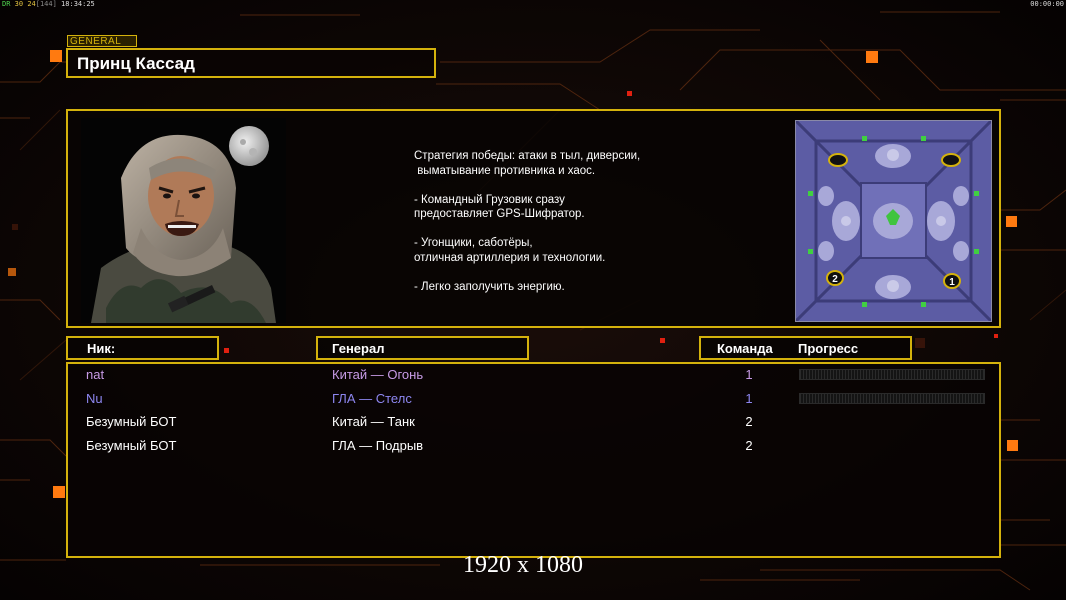  I want to click on general-portrait, so click(183, 220).